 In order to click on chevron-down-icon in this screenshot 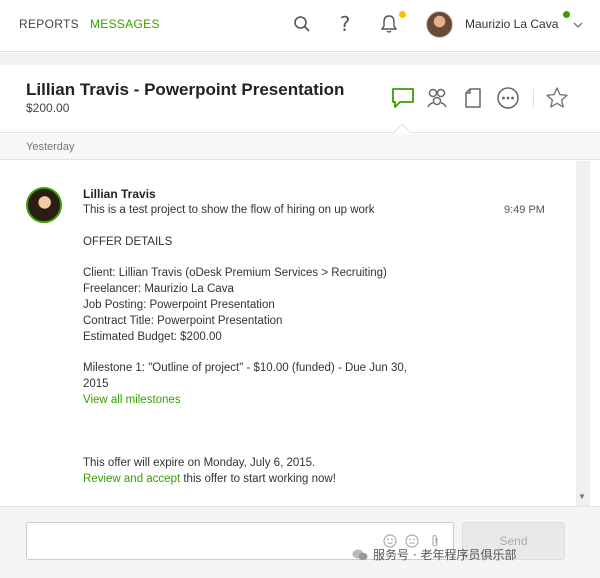, I will do `click(578, 22)`.